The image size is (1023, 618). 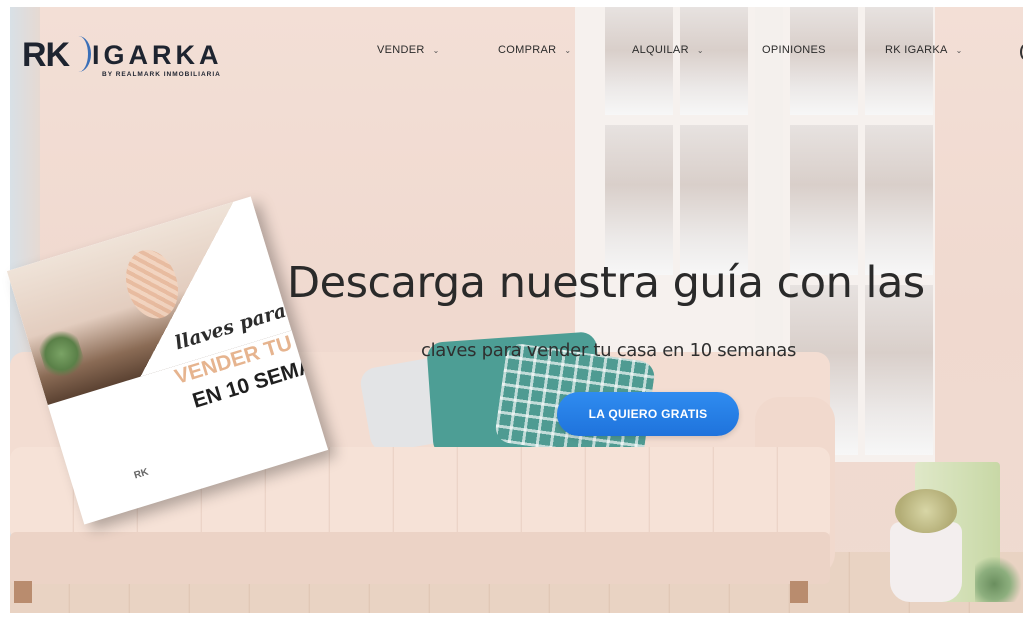 I want to click on nav-item-label: RK IGARKA, so click(x=916, y=50).